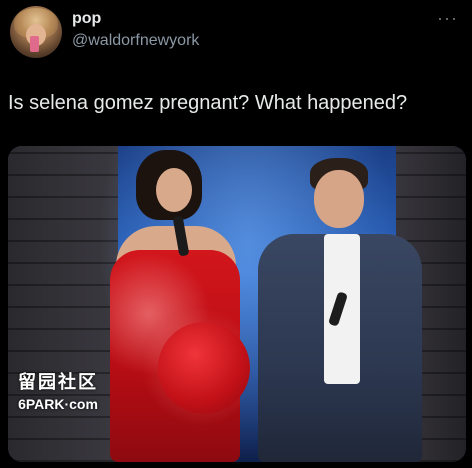 This screenshot has height=468, width=472. I want to click on more-options-icon: ···, so click(447, 18).